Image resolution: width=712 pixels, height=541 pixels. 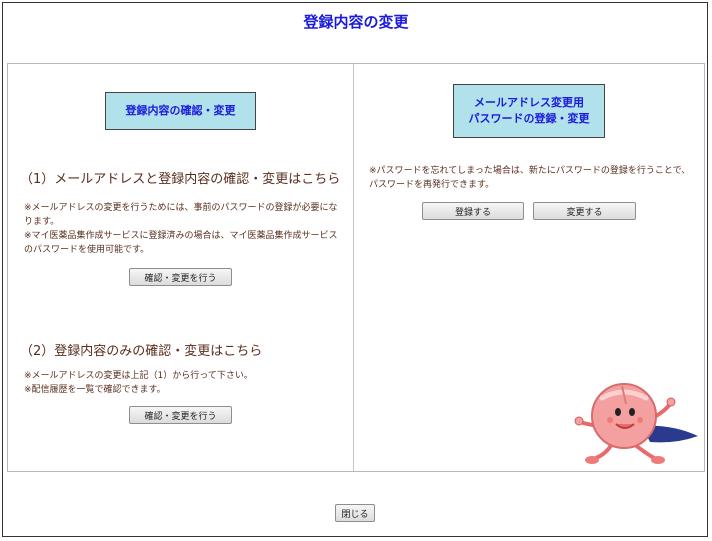 What do you see at coordinates (181, 208) in the screenshot?
I see `section1-note-line: ※メールアドレスの変更を行うためには、事前のパスワードの登録が必要にな` at bounding box center [181, 208].